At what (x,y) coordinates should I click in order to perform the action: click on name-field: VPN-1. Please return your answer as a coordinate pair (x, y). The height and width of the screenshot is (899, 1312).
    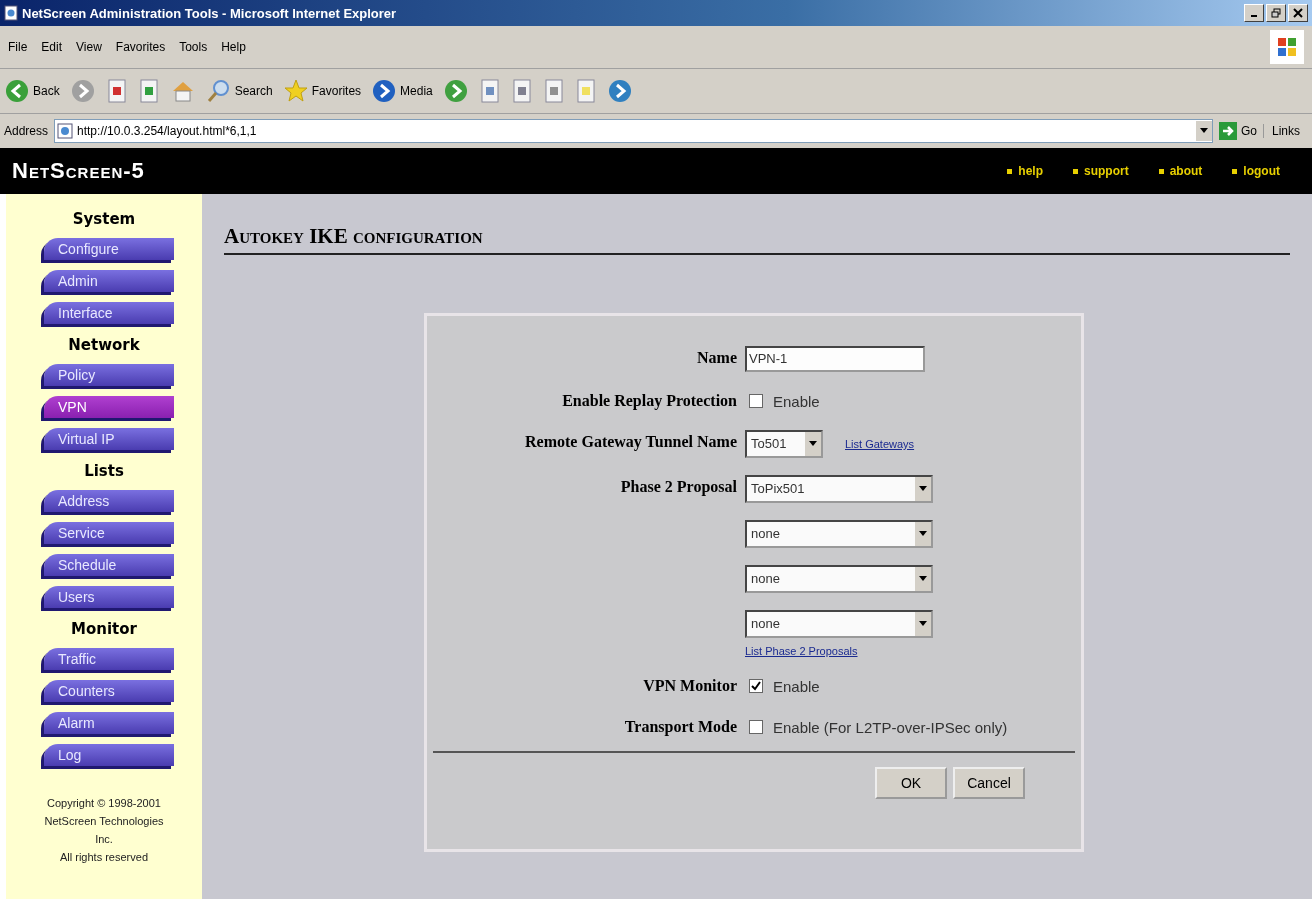
    Looking at the image, I should click on (835, 359).